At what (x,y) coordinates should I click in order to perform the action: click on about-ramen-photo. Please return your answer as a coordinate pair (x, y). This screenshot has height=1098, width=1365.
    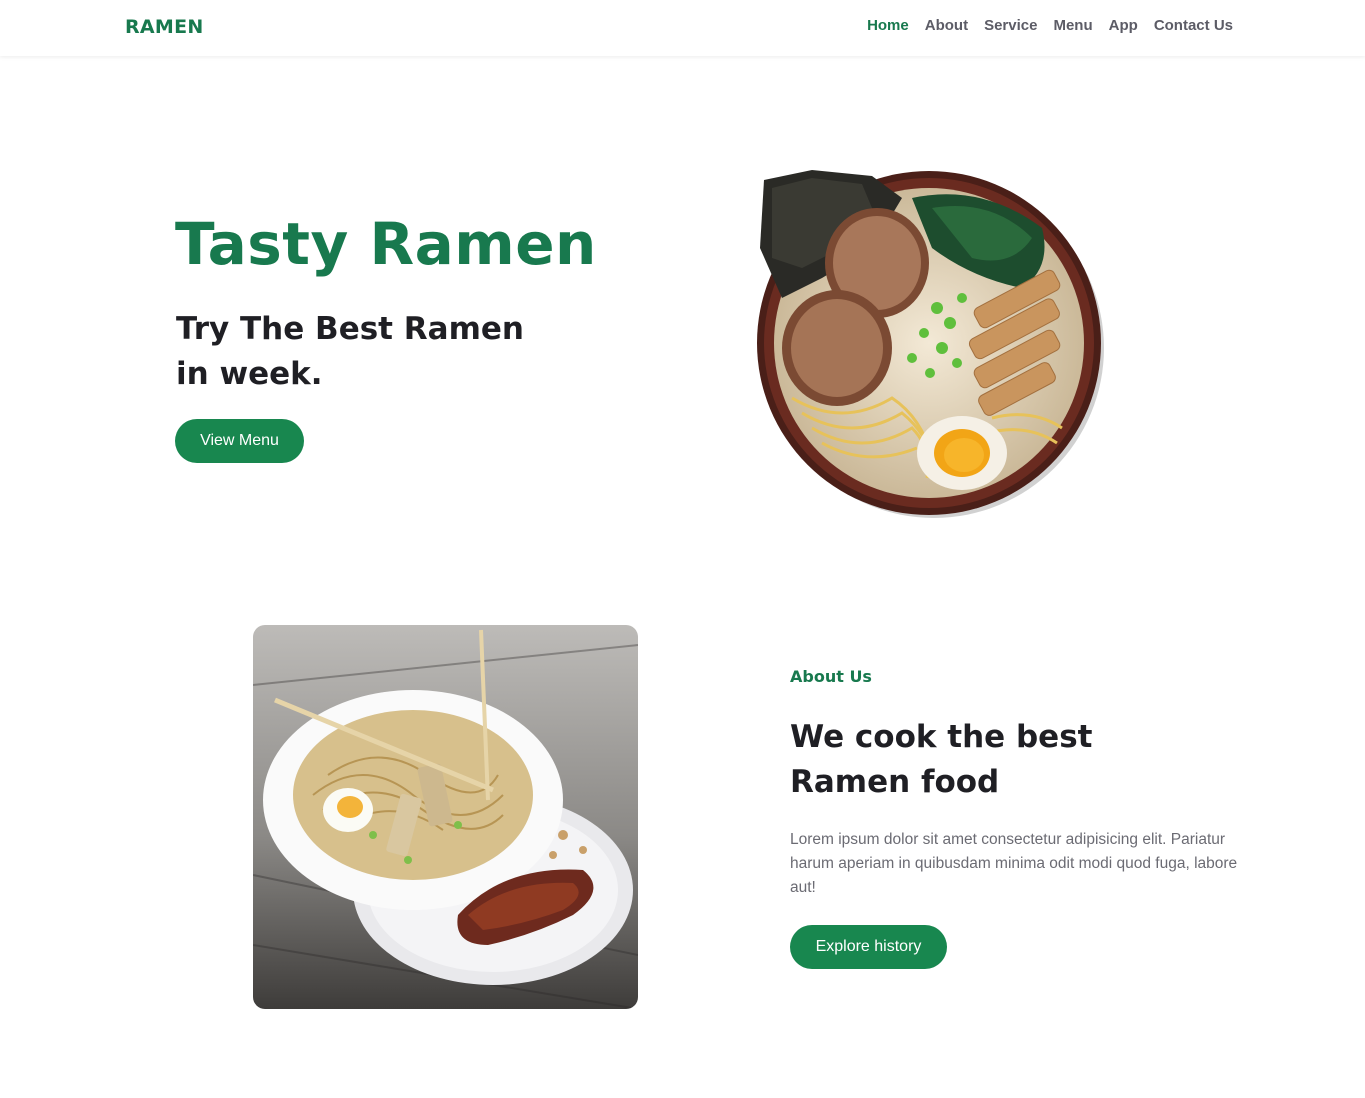
    Looking at the image, I should click on (445, 817).